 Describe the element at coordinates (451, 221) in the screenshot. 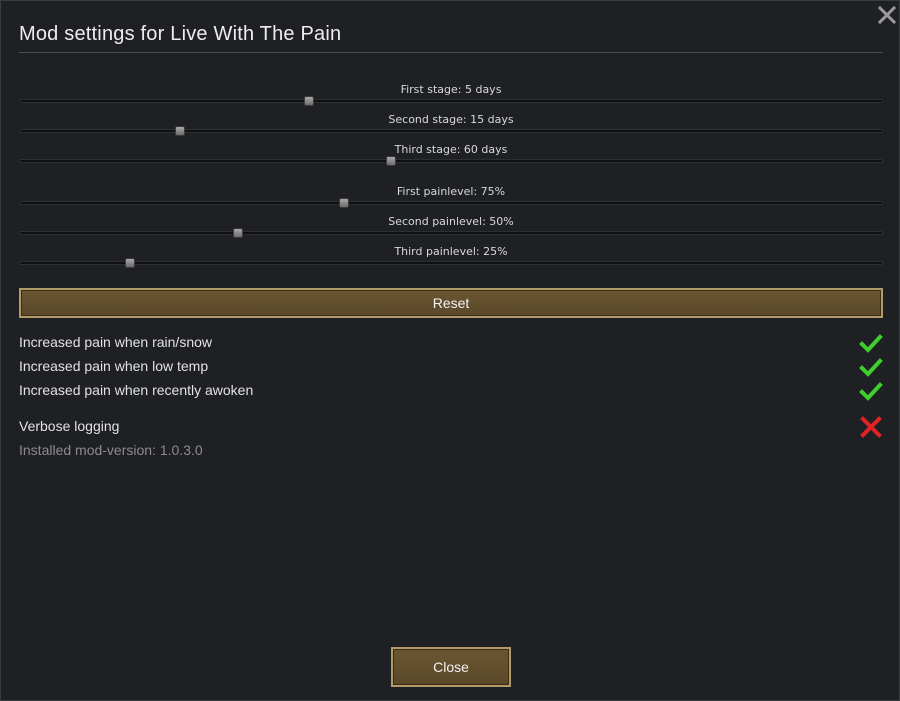

I see `slider-label-second-painlevel: Second painlevel: 50%` at that location.